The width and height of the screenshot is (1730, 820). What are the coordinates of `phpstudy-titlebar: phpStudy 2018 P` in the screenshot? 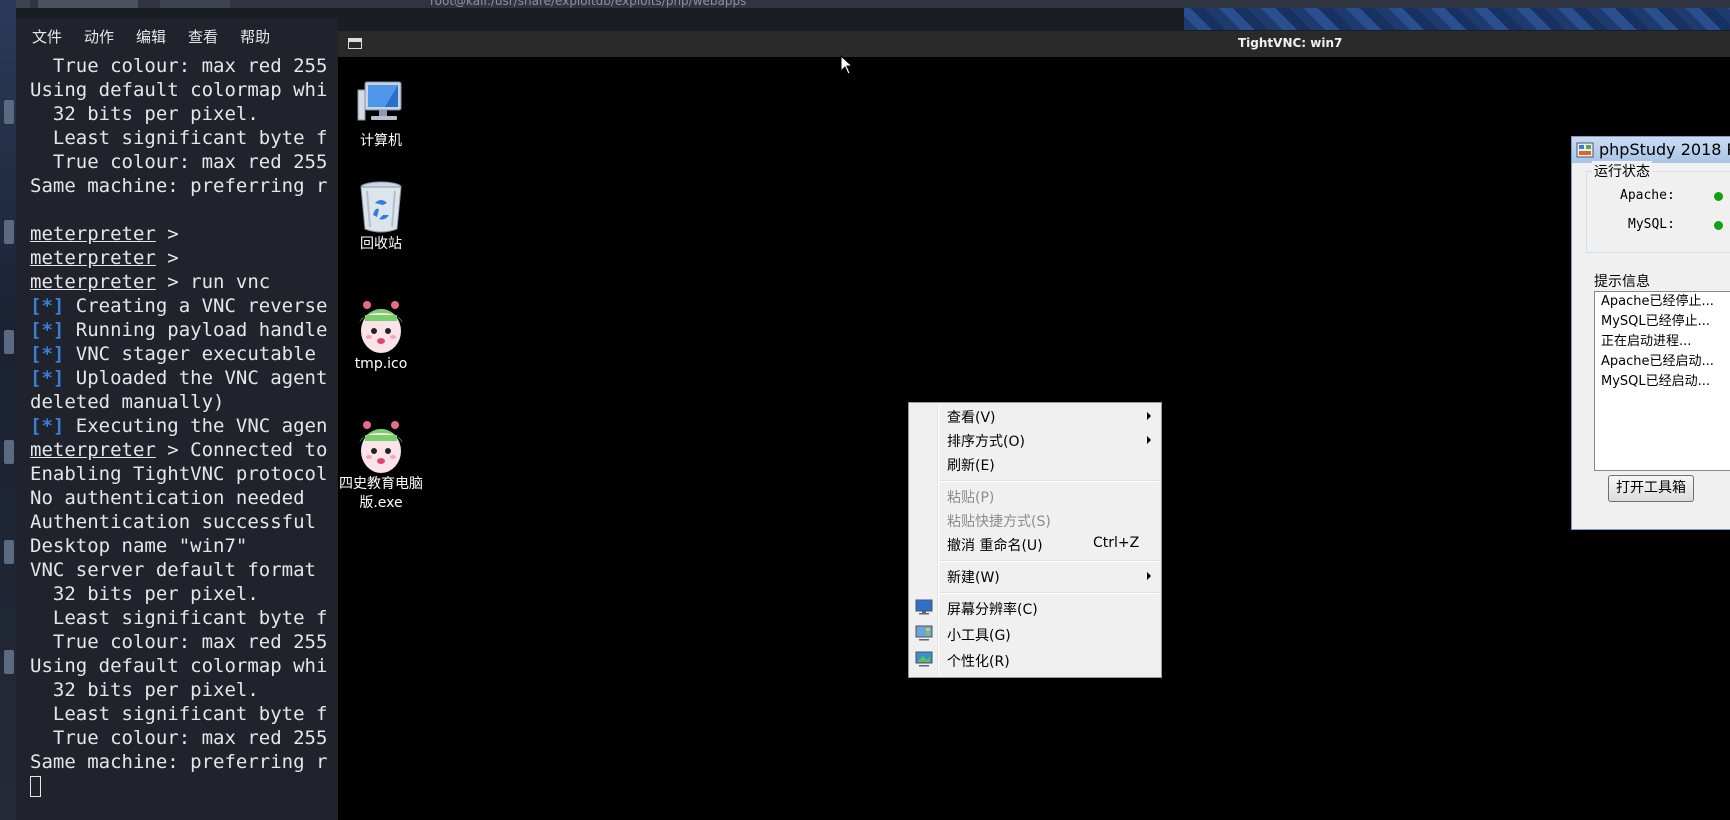 It's located at (1651, 150).